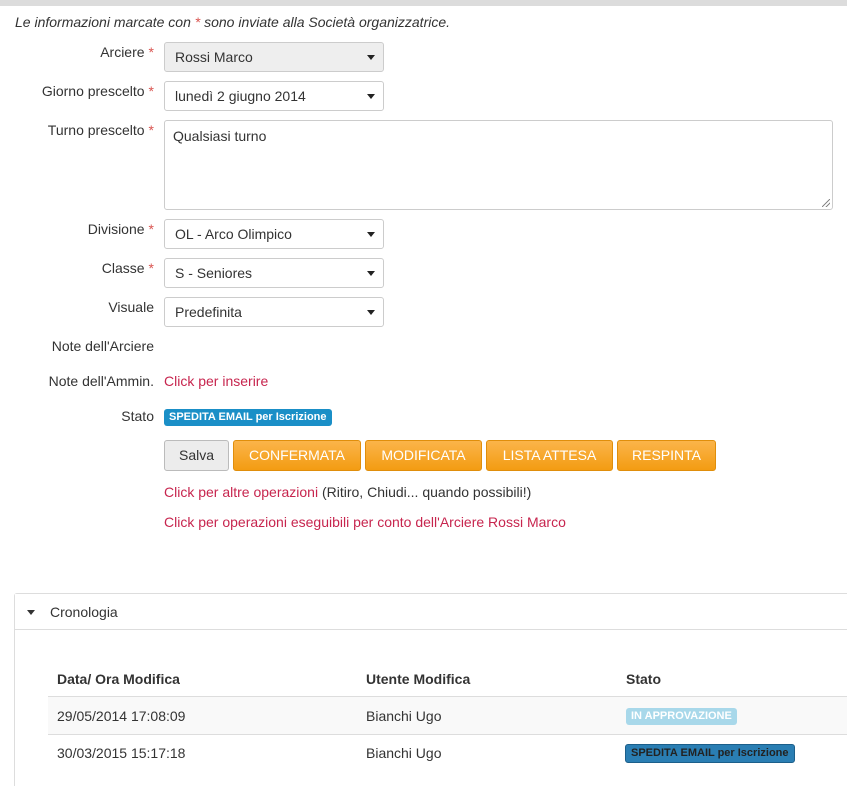 The height and width of the screenshot is (786, 847). What do you see at coordinates (118, 679) in the screenshot?
I see `header-data: Data/ Ora Modifica` at bounding box center [118, 679].